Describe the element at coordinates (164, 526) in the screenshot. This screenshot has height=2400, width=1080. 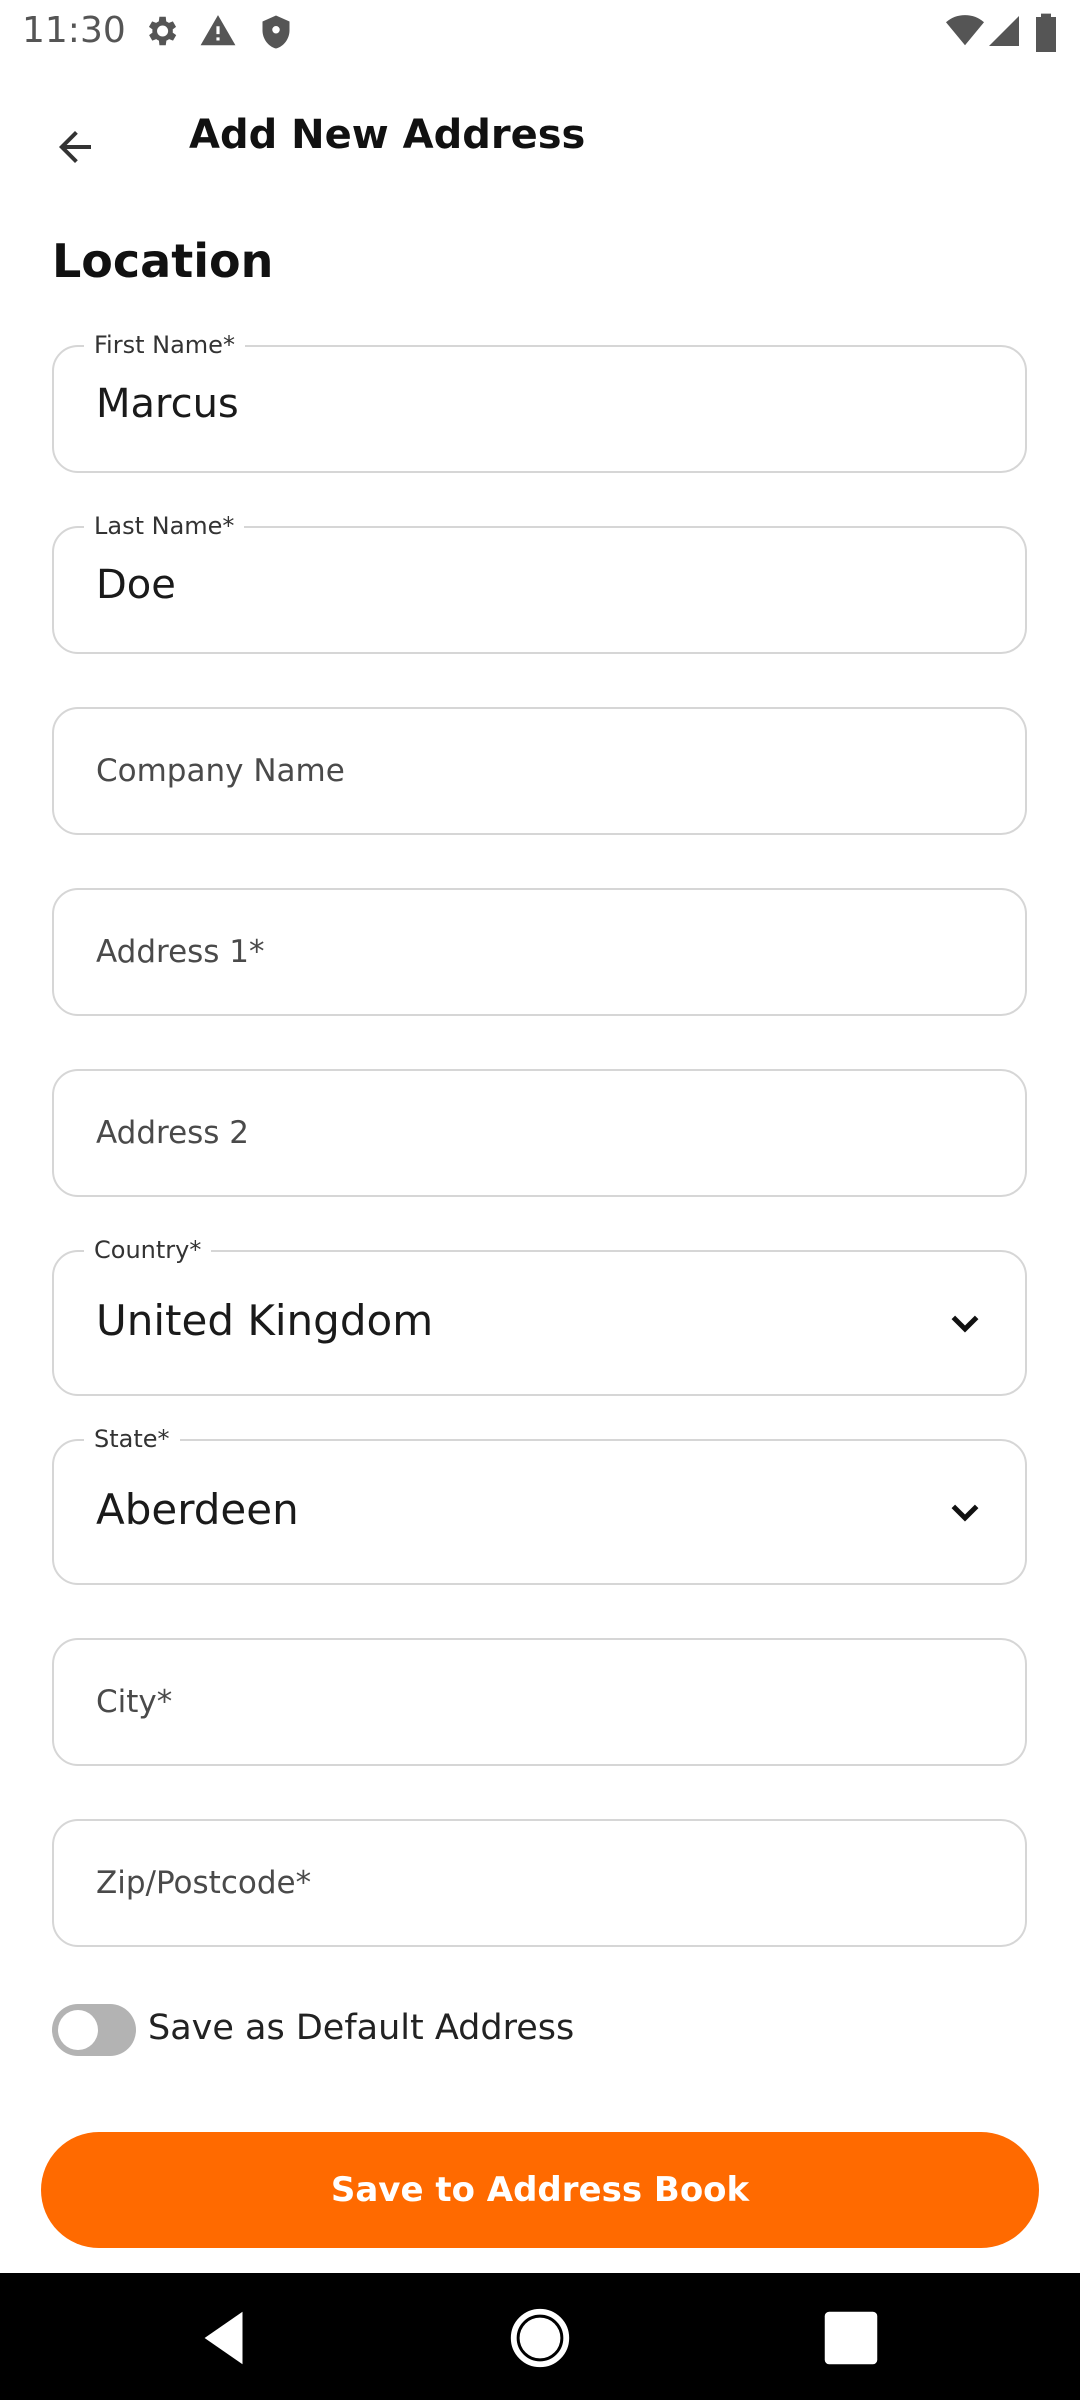
I see `last-name-label: Last Name*` at that location.